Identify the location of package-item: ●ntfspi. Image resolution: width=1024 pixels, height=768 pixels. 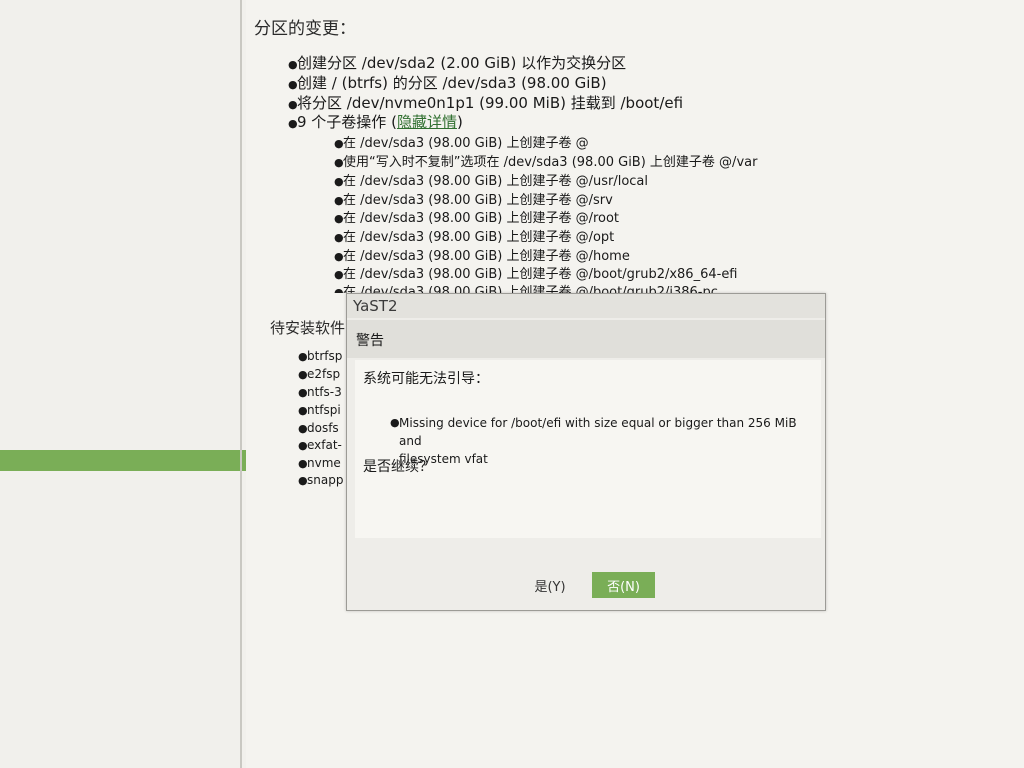
(321, 410).